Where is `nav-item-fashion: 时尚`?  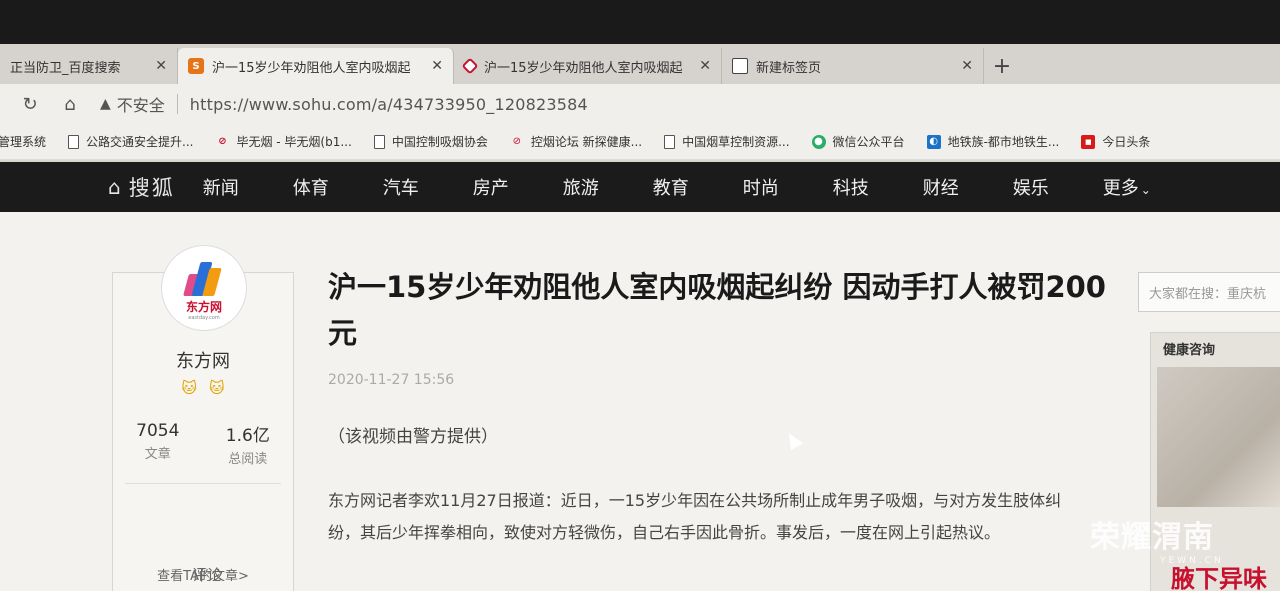
nav-item-fashion: 时尚 is located at coordinates (761, 187).